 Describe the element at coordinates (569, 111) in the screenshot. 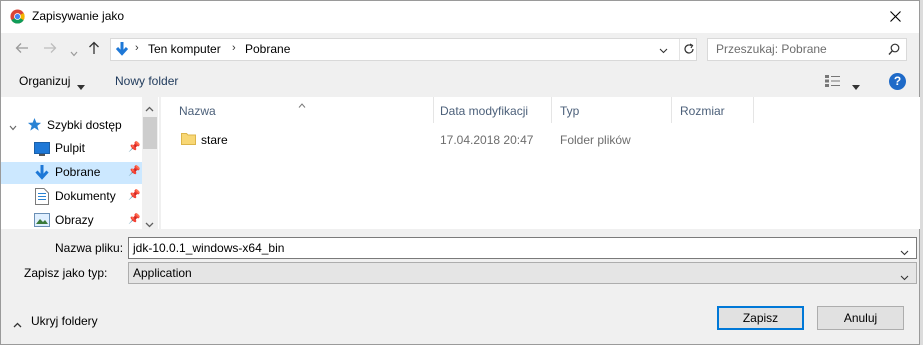

I see `column-header-type: Typ` at that location.